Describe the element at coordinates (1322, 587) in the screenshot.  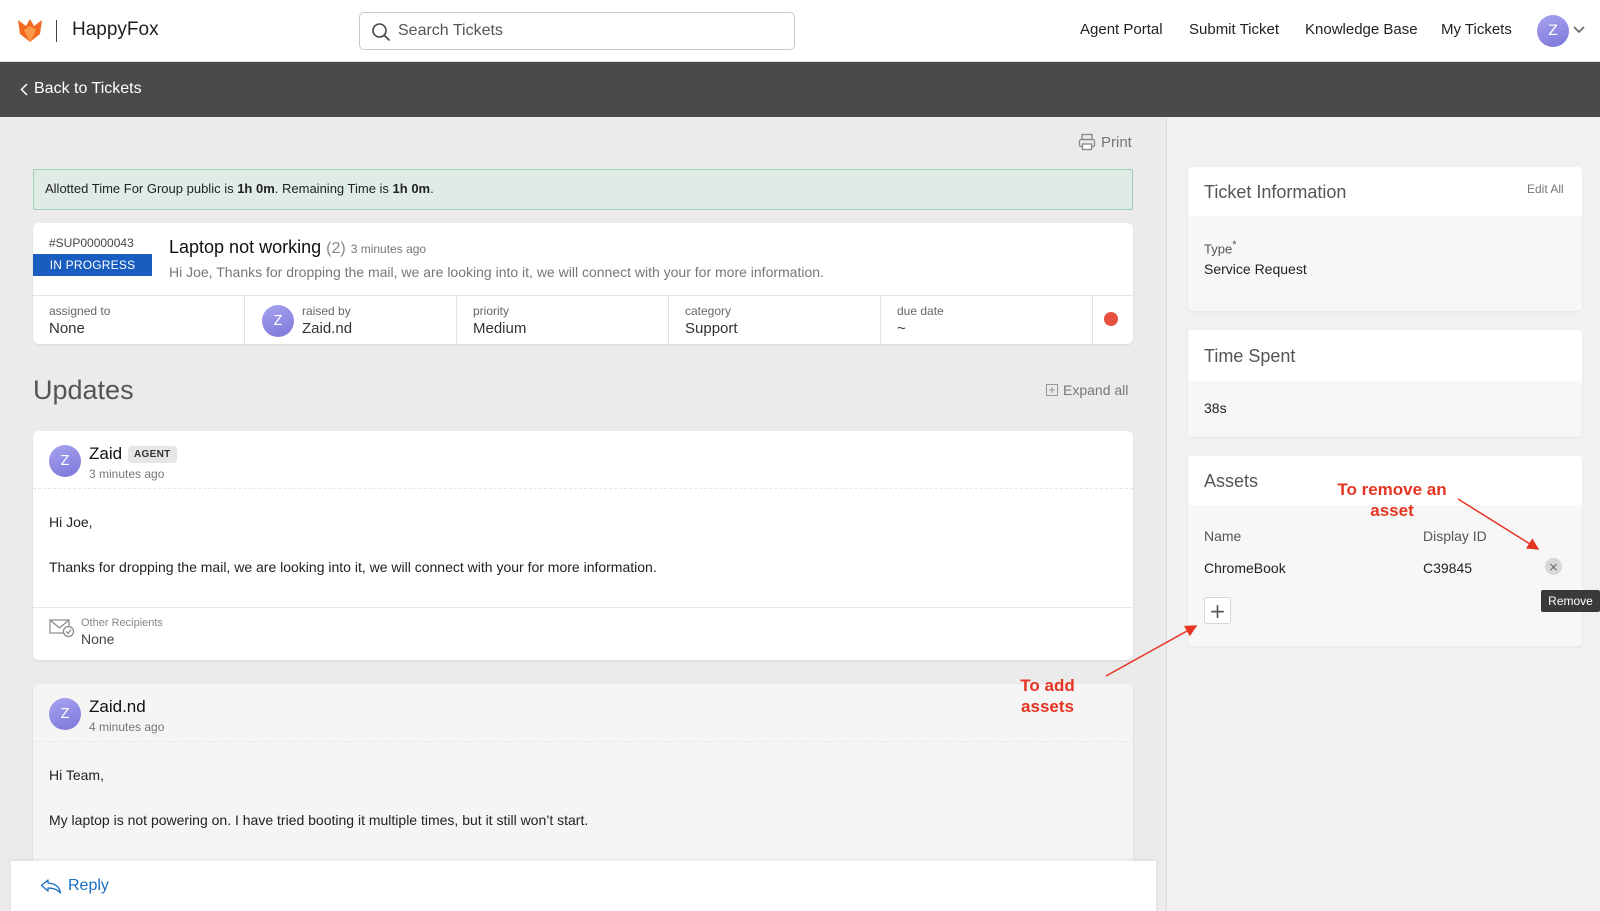
I see `annotation-arrows` at that location.